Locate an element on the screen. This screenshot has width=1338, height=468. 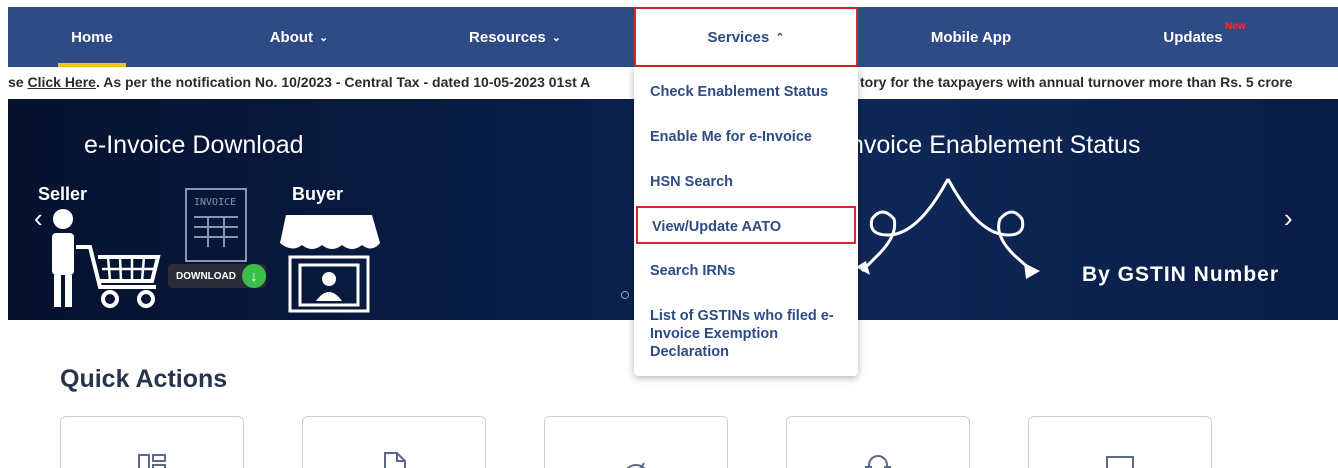
quick-actions-title: Quick Actions is located at coordinates (144, 379).